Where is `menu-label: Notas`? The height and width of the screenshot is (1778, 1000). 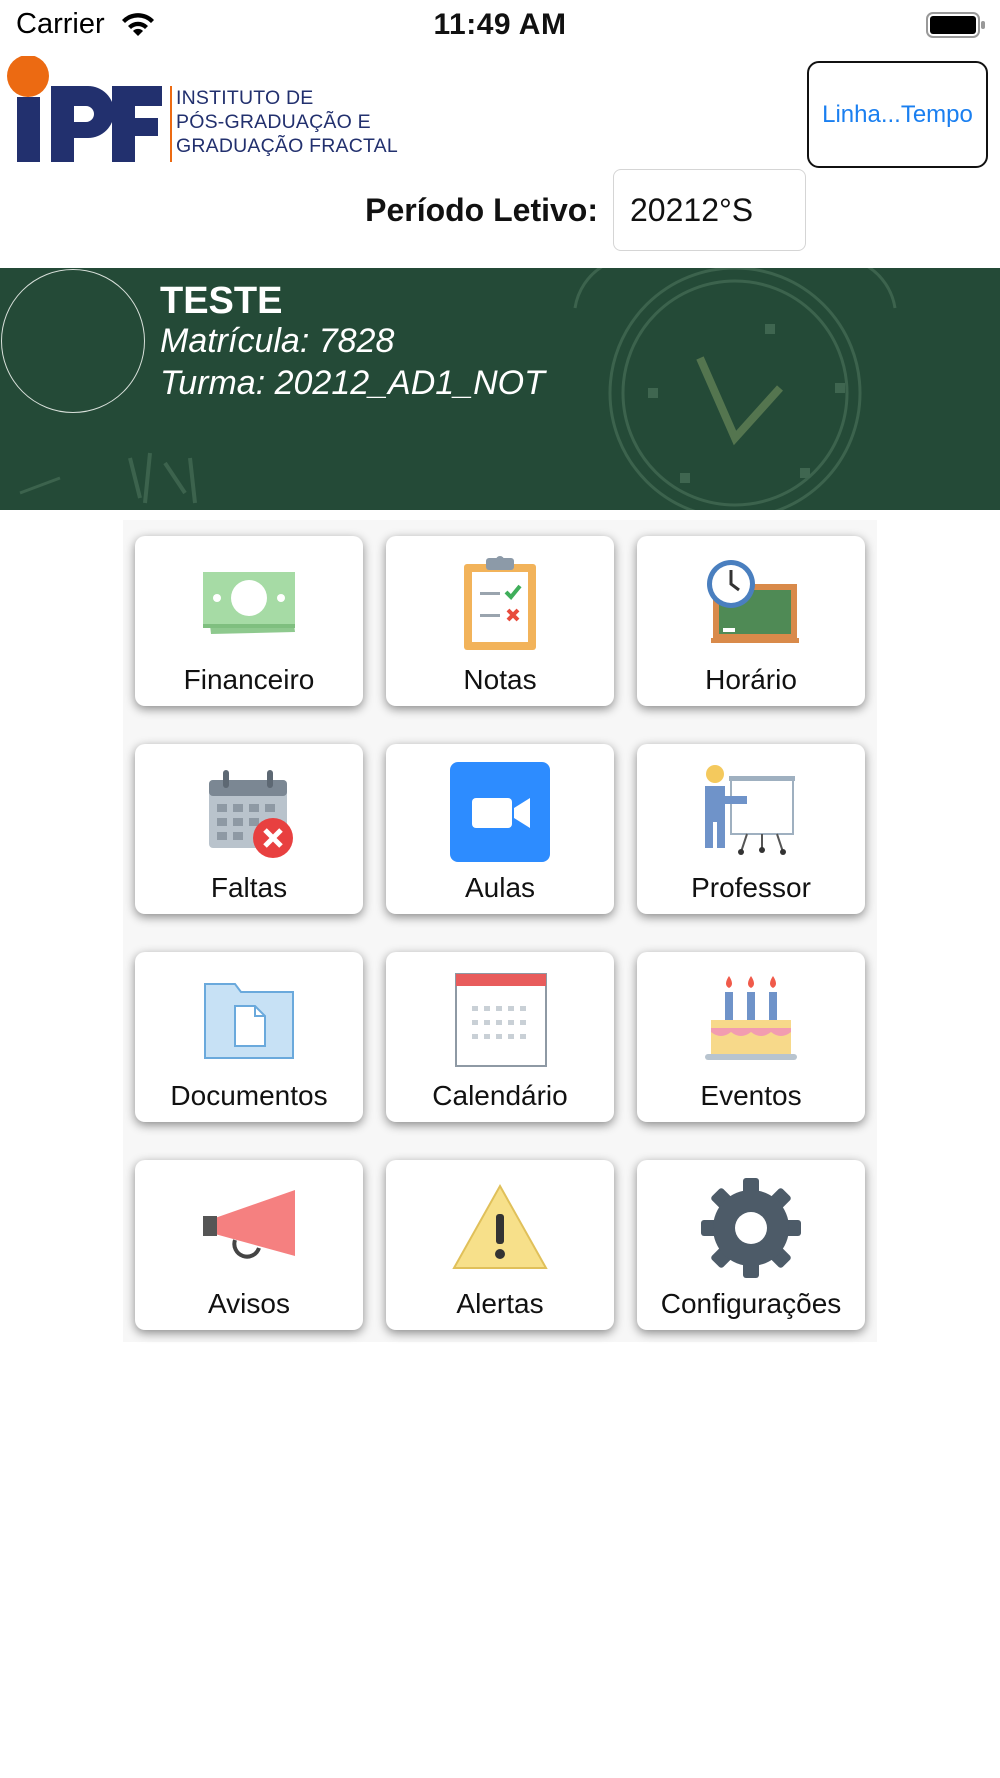
menu-label: Notas is located at coordinates (500, 679).